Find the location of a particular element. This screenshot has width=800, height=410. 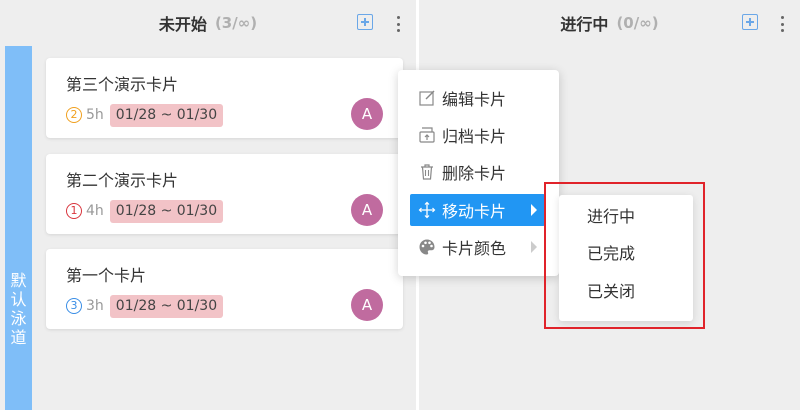

column-count: (0/∞) is located at coordinates (637, 23).